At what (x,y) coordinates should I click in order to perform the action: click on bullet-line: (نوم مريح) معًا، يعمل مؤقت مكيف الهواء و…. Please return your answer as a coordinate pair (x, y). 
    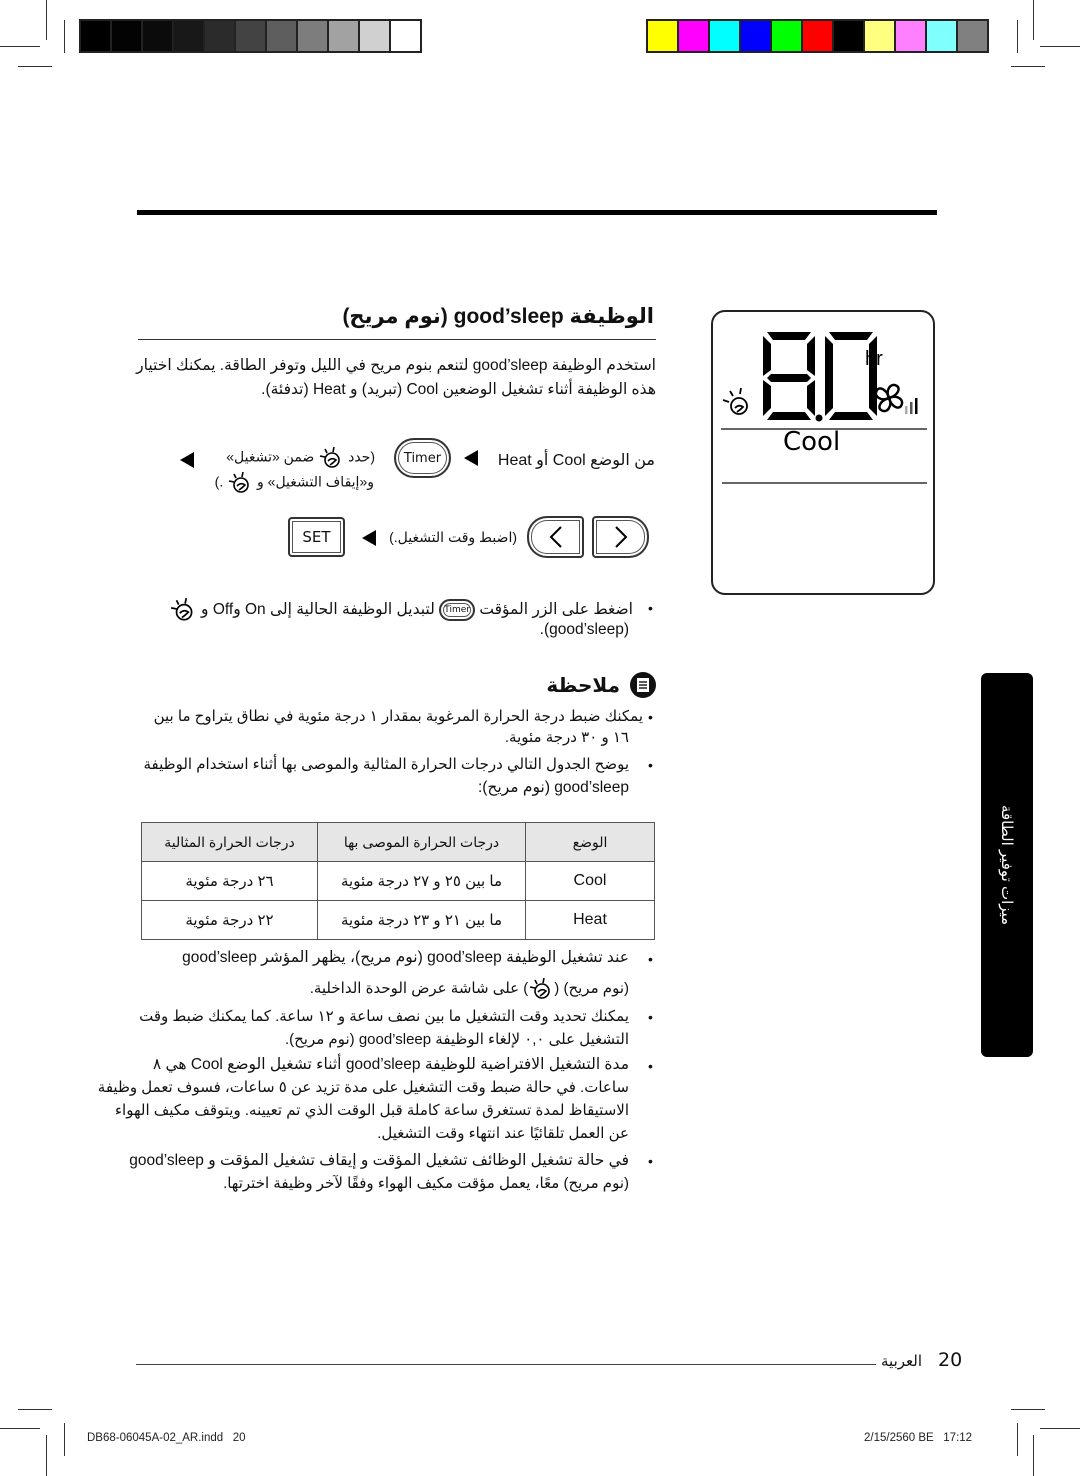
    Looking at the image, I should click on (426, 1183).